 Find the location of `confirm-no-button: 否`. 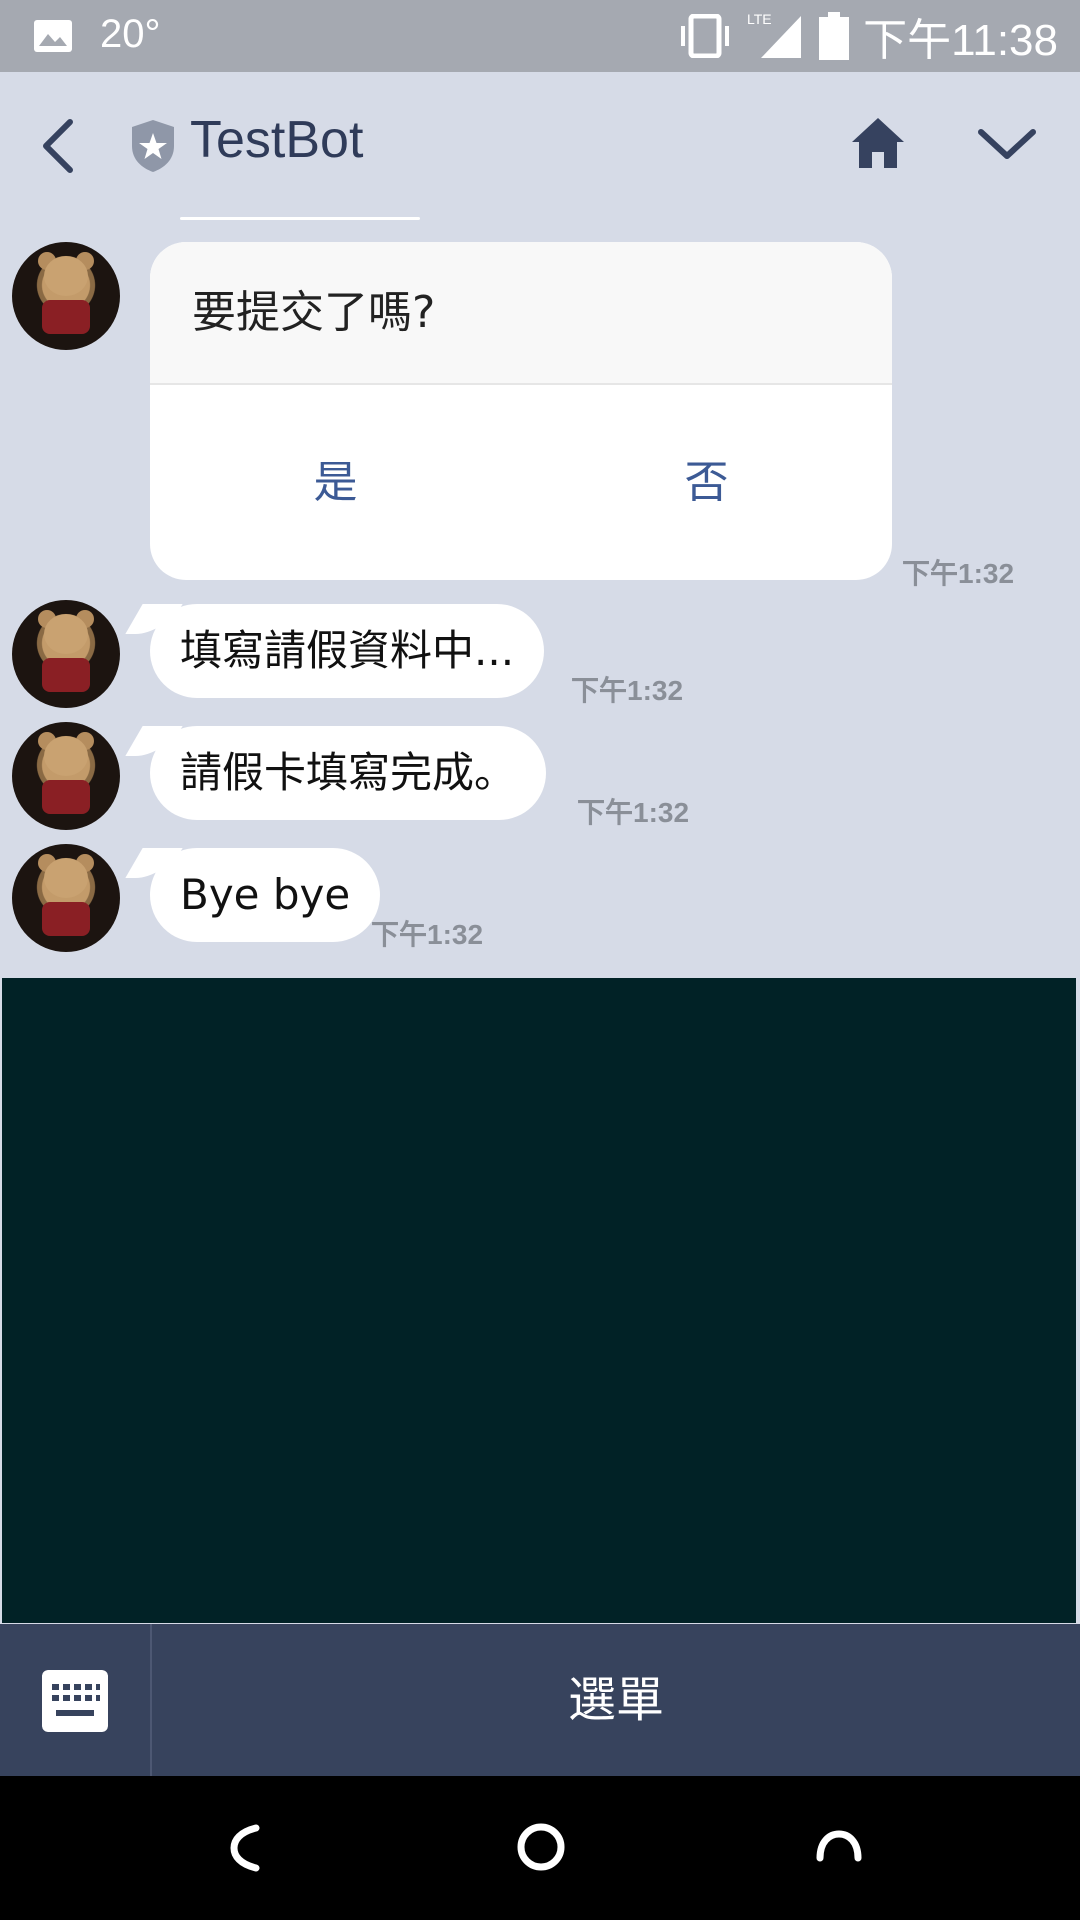

confirm-no-button: 否 is located at coordinates (706, 482).